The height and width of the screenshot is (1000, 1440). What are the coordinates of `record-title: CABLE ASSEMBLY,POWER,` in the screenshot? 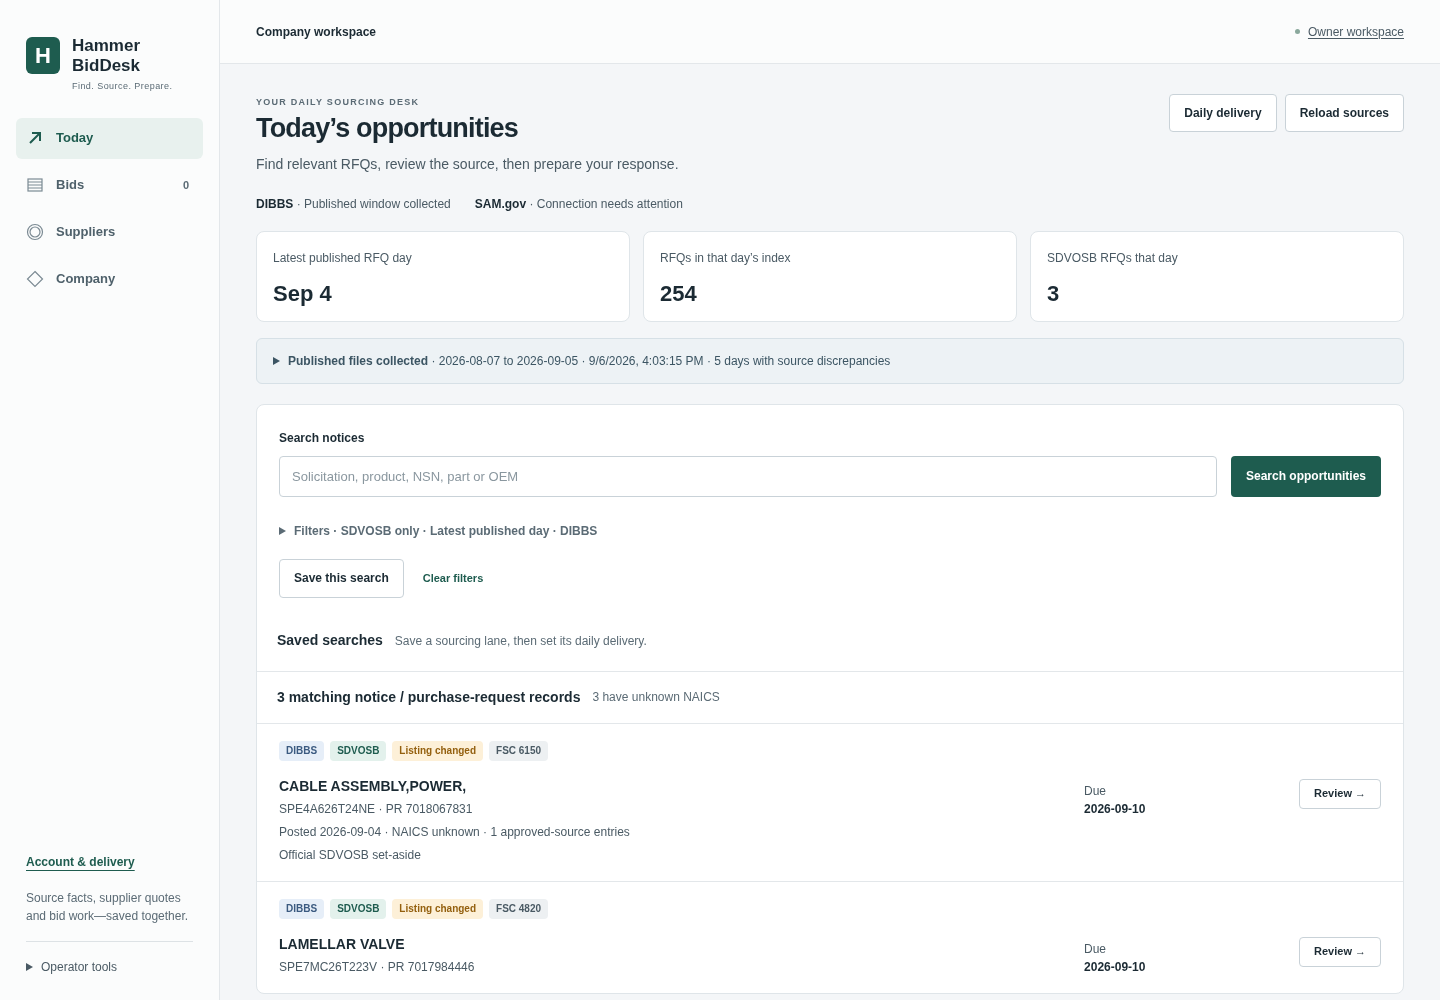 It's located at (373, 785).